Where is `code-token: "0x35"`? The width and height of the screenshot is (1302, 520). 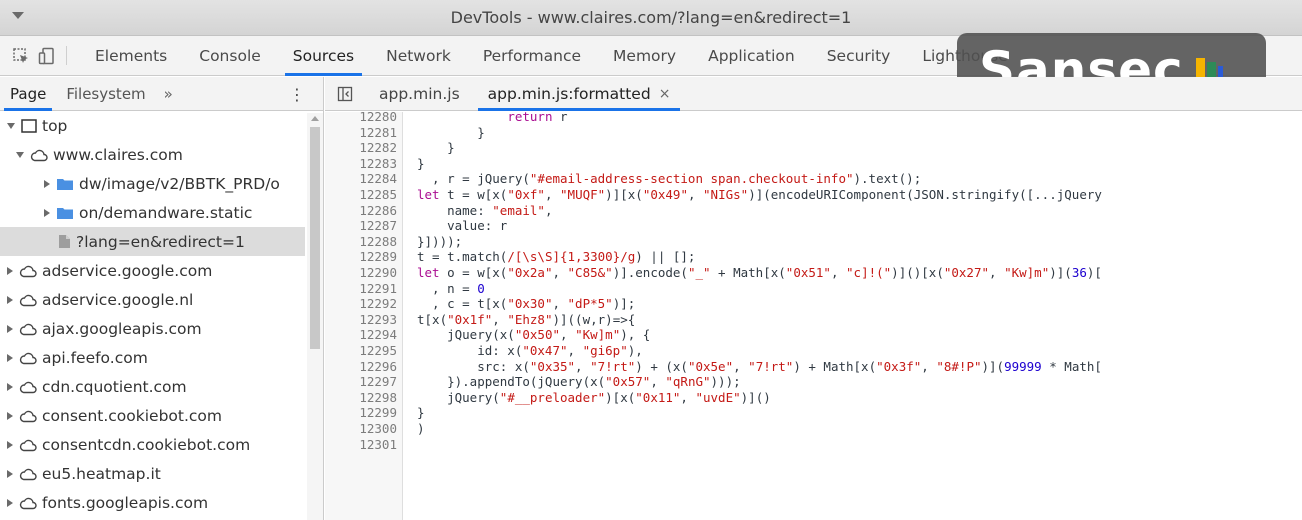
code-token: "0x35" is located at coordinates (552, 366).